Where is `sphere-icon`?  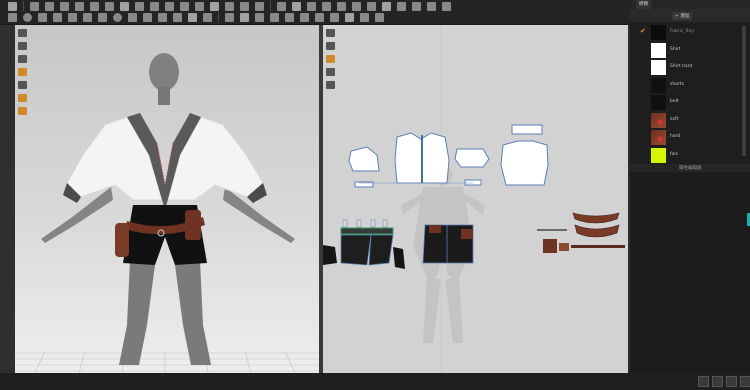 sphere-icon is located at coordinates (117, 17).